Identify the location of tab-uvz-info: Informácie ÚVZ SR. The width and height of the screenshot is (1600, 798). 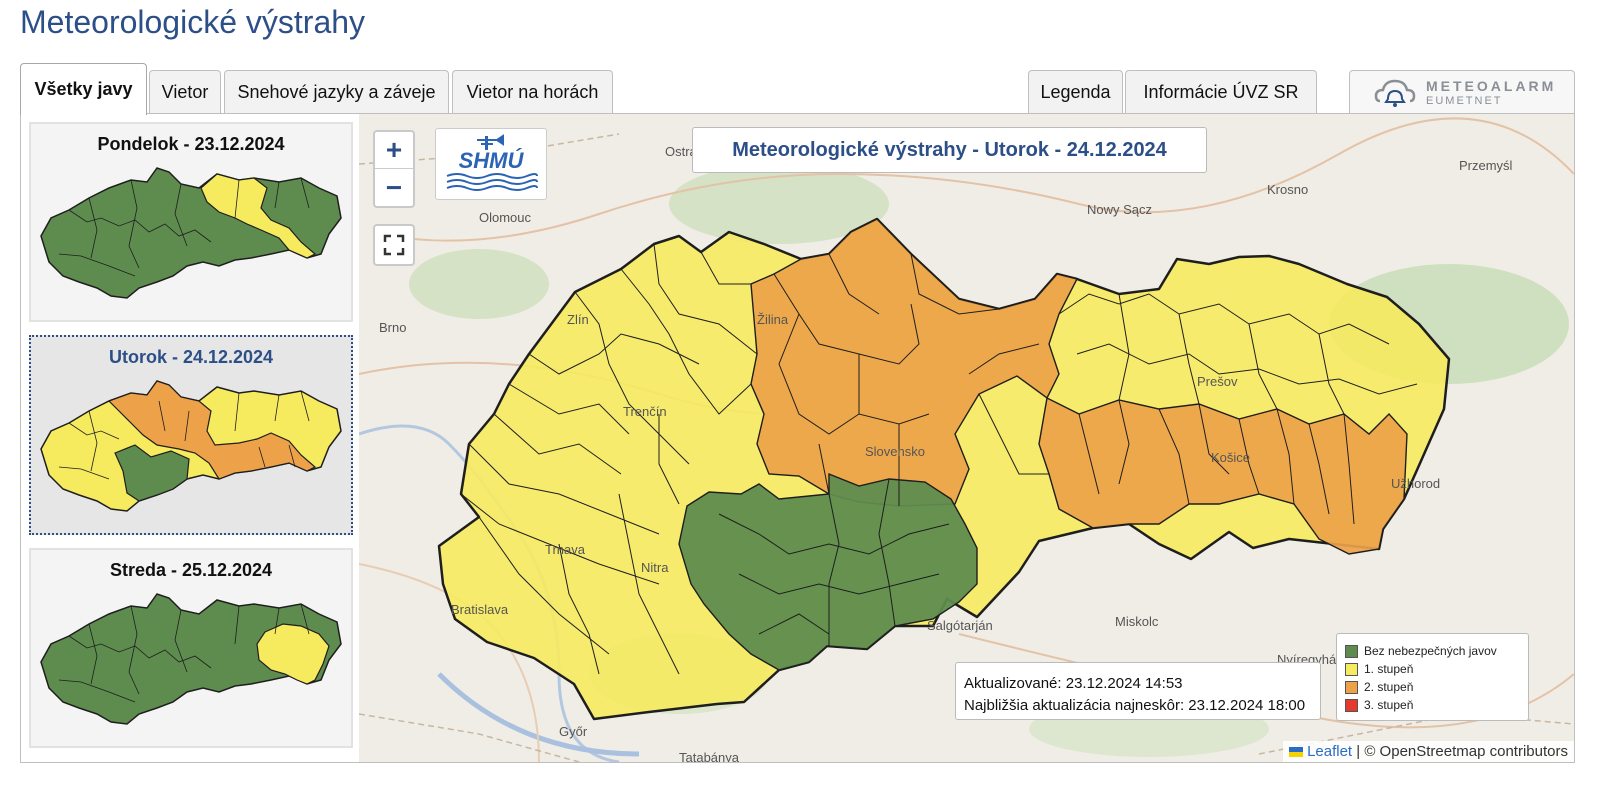
(1221, 92).